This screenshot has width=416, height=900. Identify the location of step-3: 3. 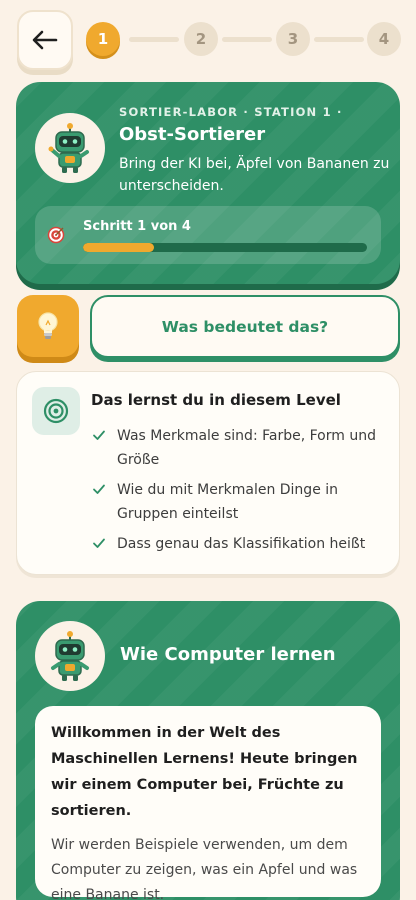
(293, 39).